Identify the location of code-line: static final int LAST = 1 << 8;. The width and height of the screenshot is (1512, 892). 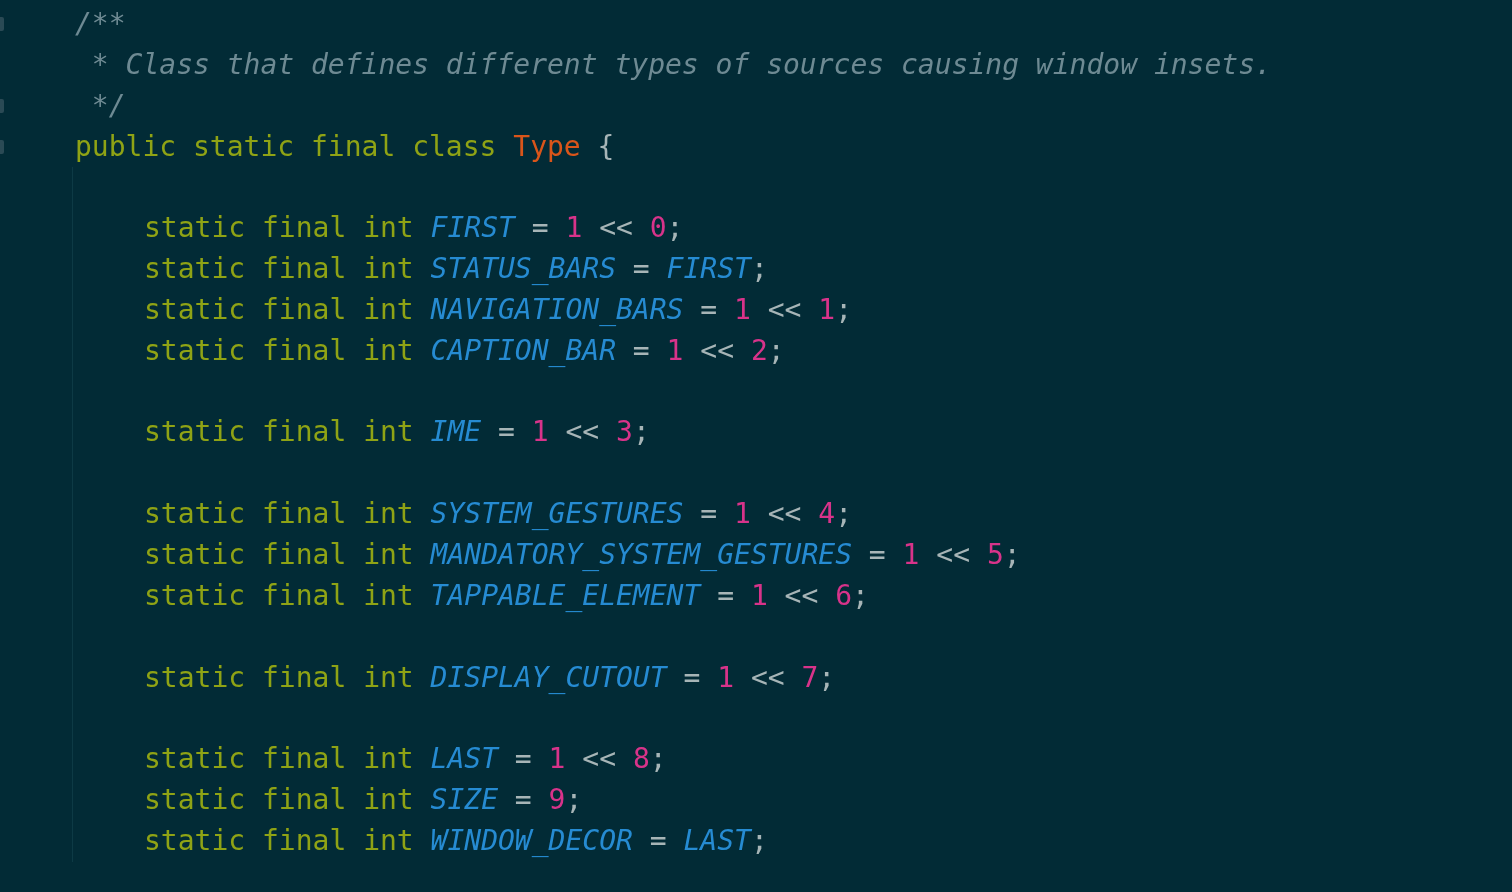
(405, 759).